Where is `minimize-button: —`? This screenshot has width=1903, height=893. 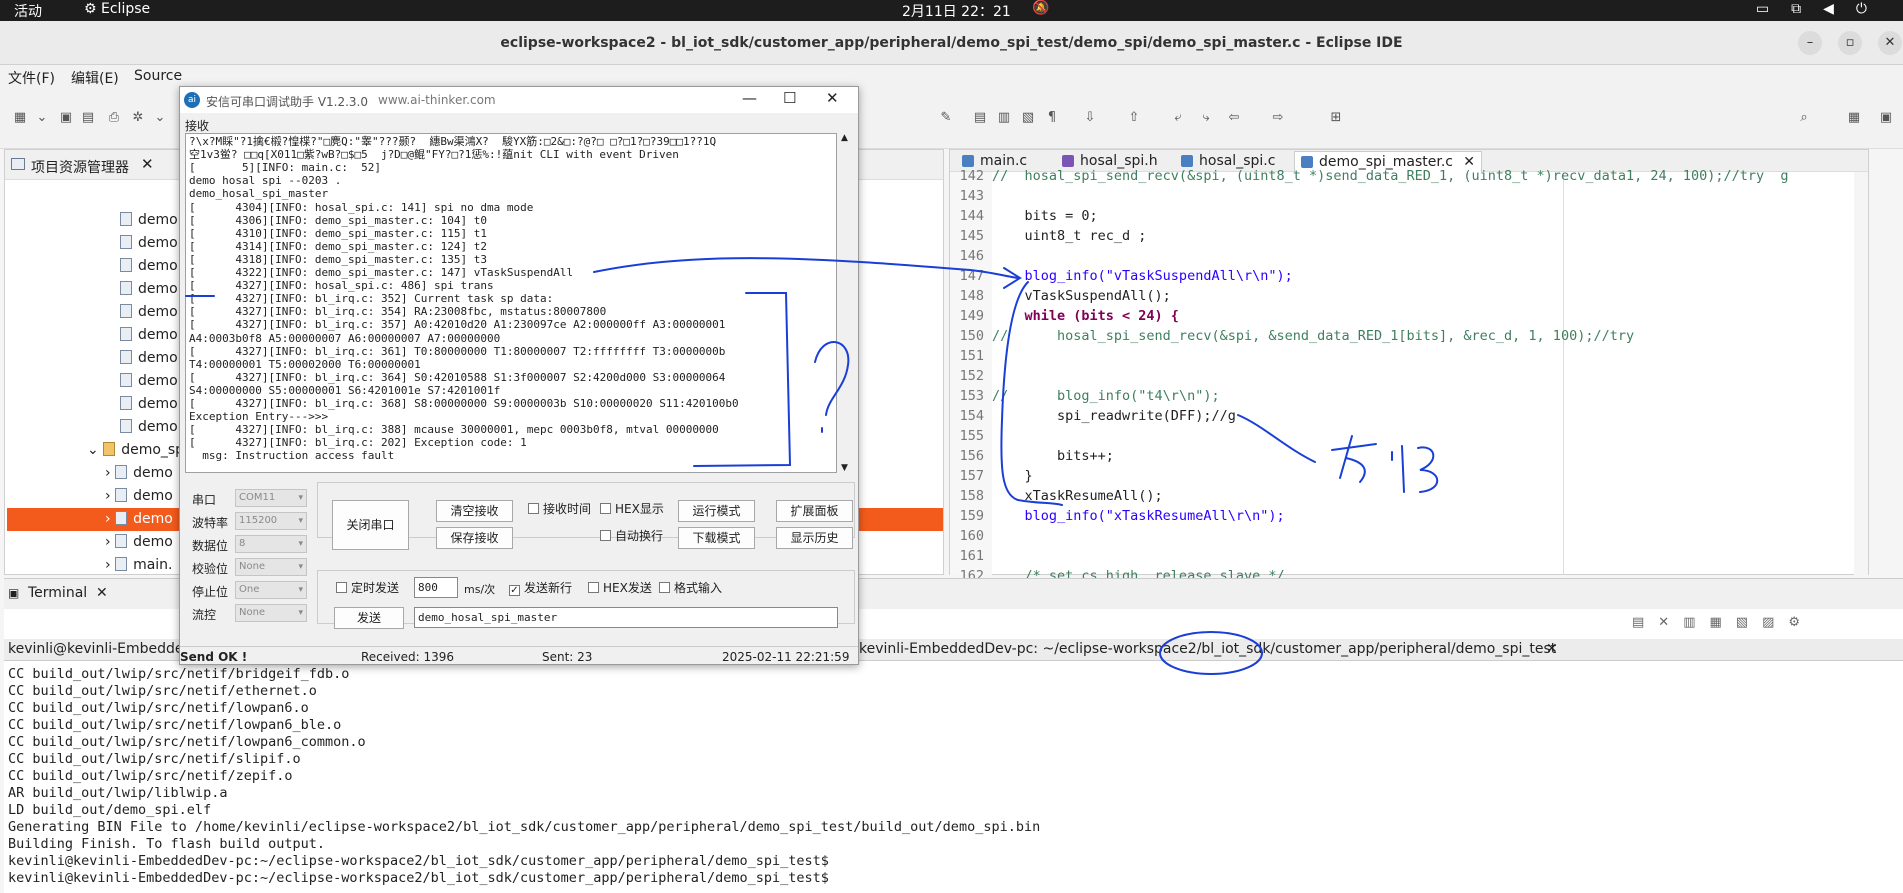 minimize-button: — is located at coordinates (749, 98).